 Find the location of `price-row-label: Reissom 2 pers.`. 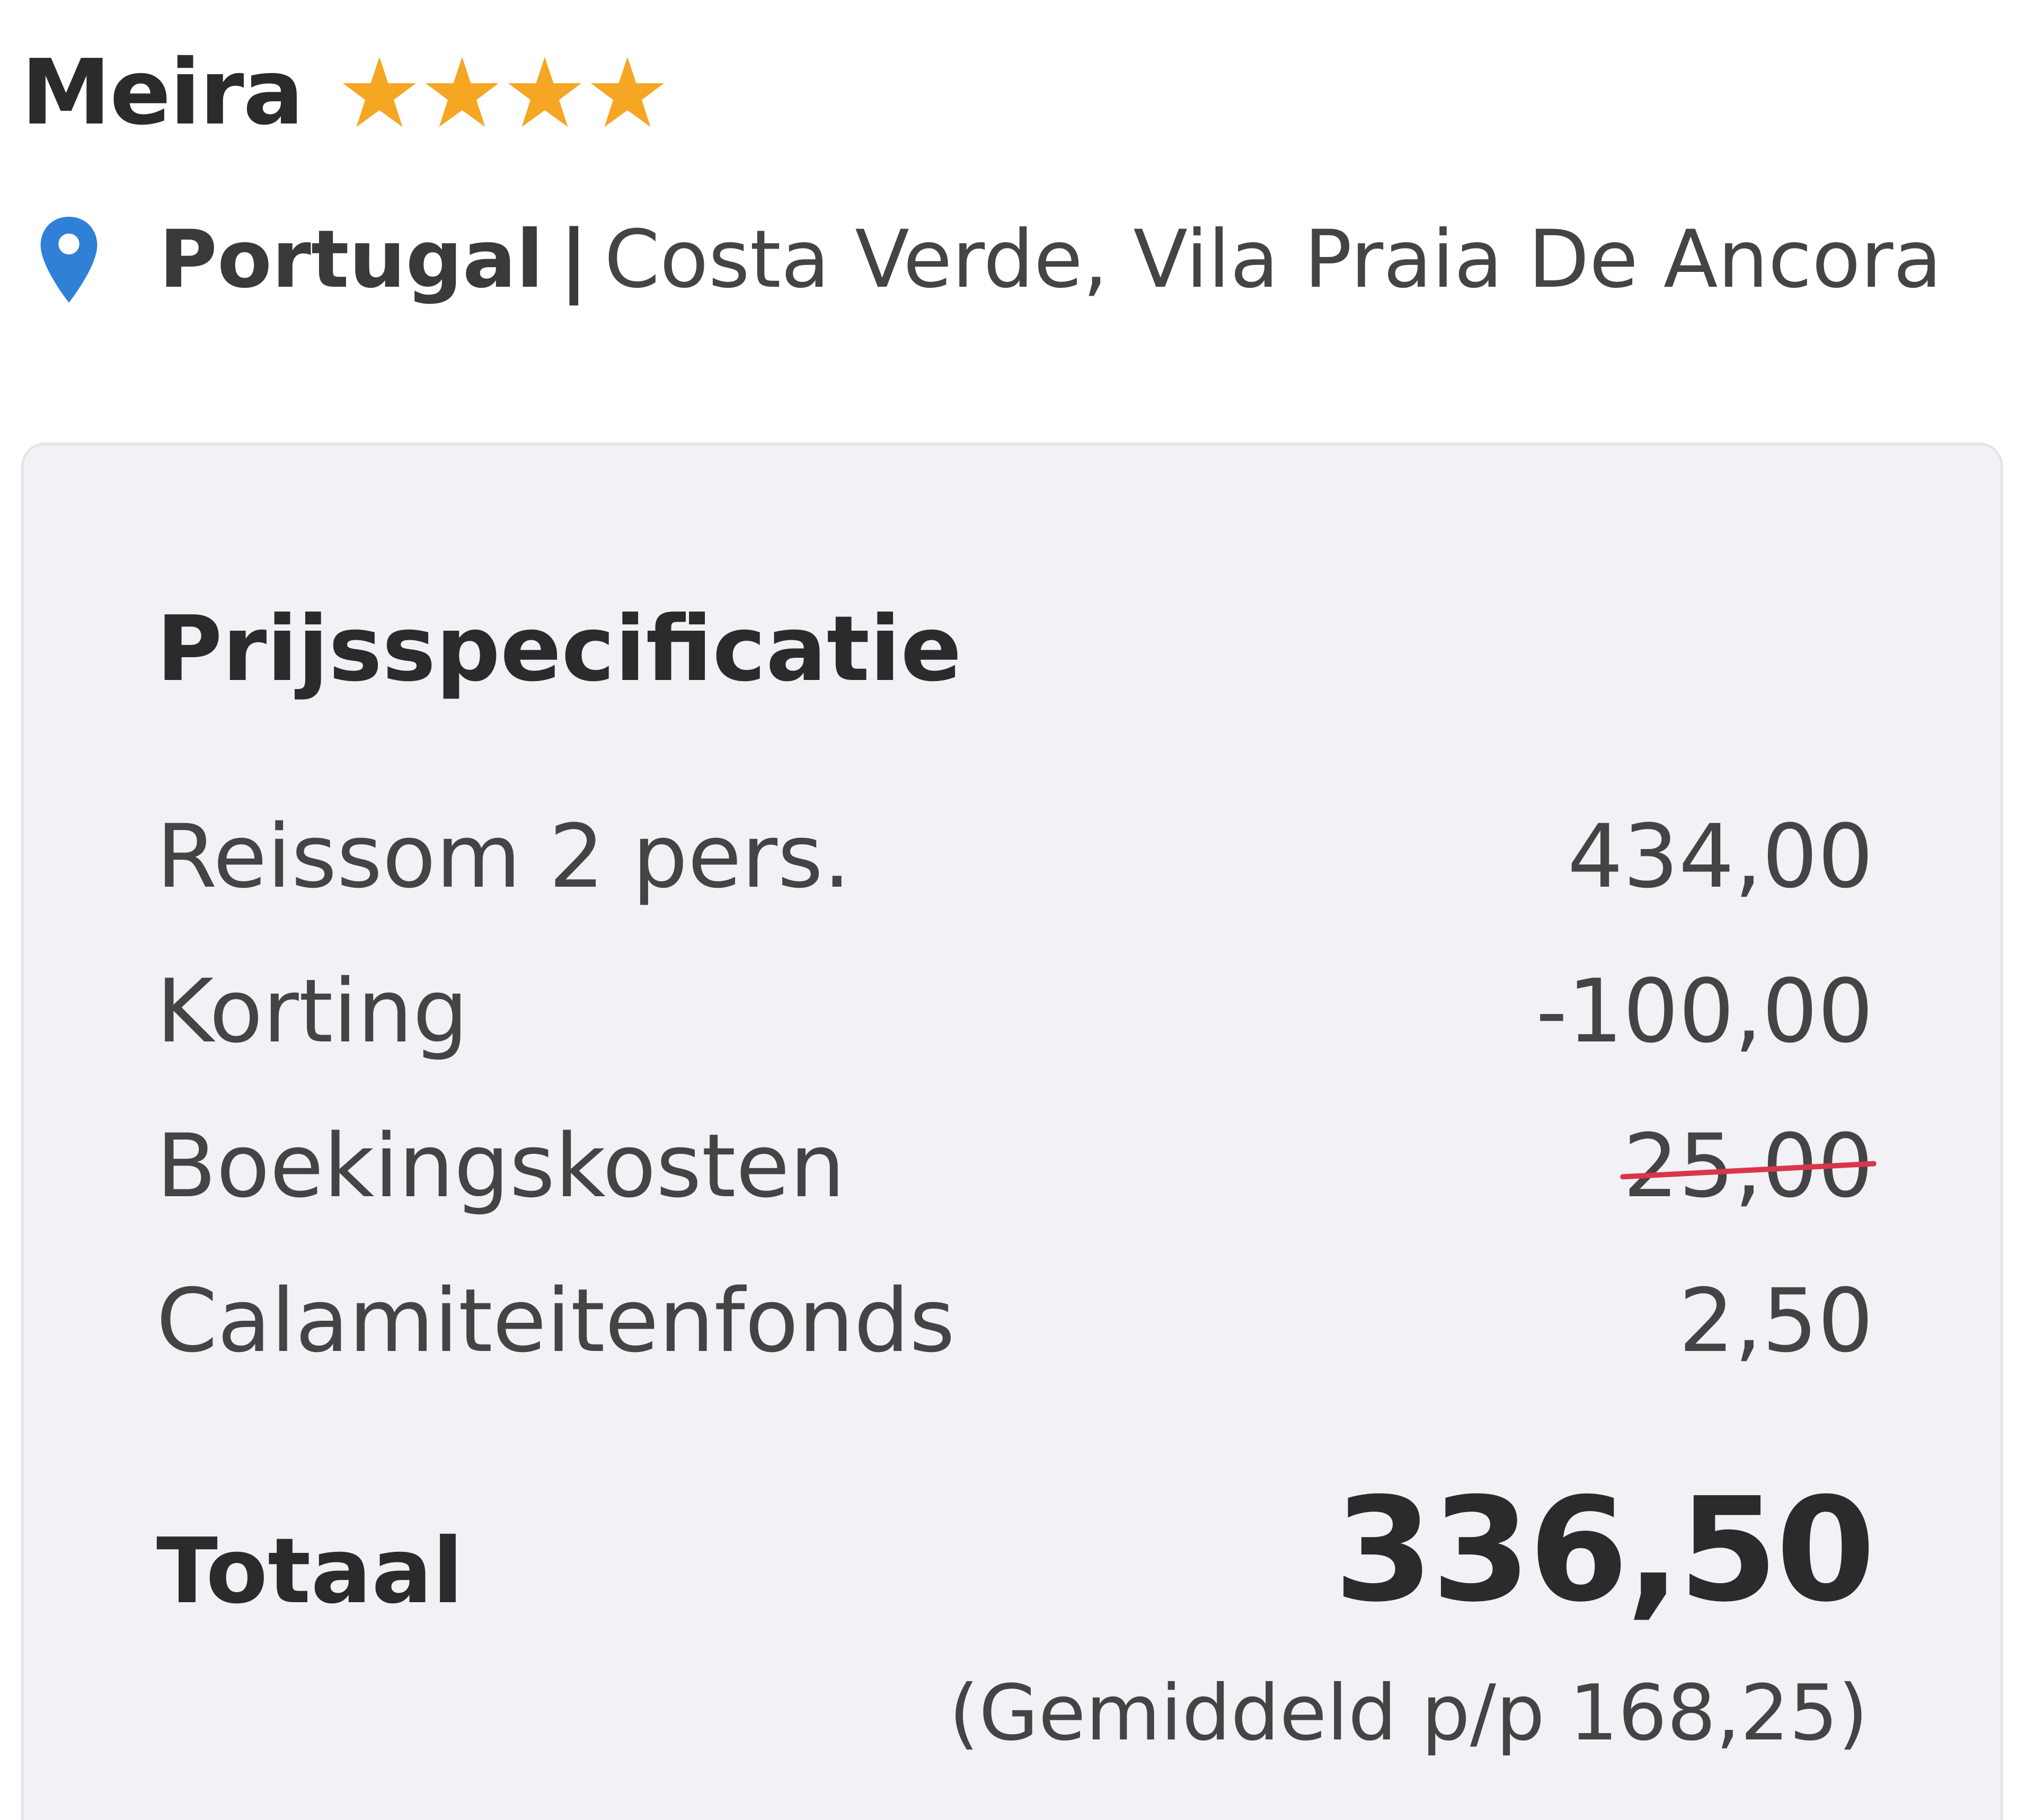

price-row-label: Reissom 2 pers. is located at coordinates (503, 856).